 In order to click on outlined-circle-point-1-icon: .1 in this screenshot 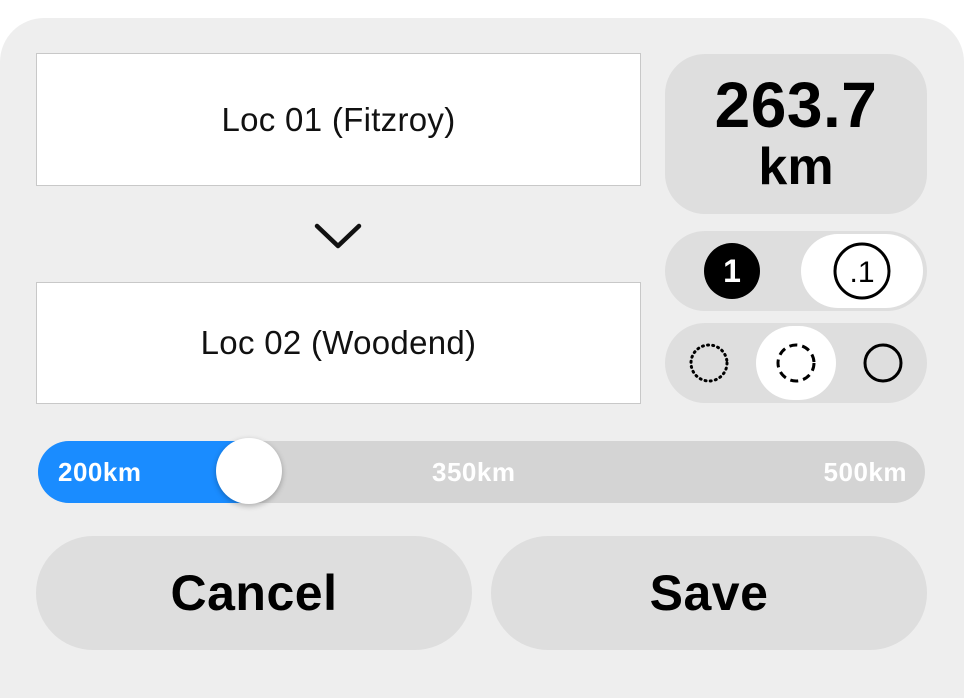, I will do `click(862, 271)`.